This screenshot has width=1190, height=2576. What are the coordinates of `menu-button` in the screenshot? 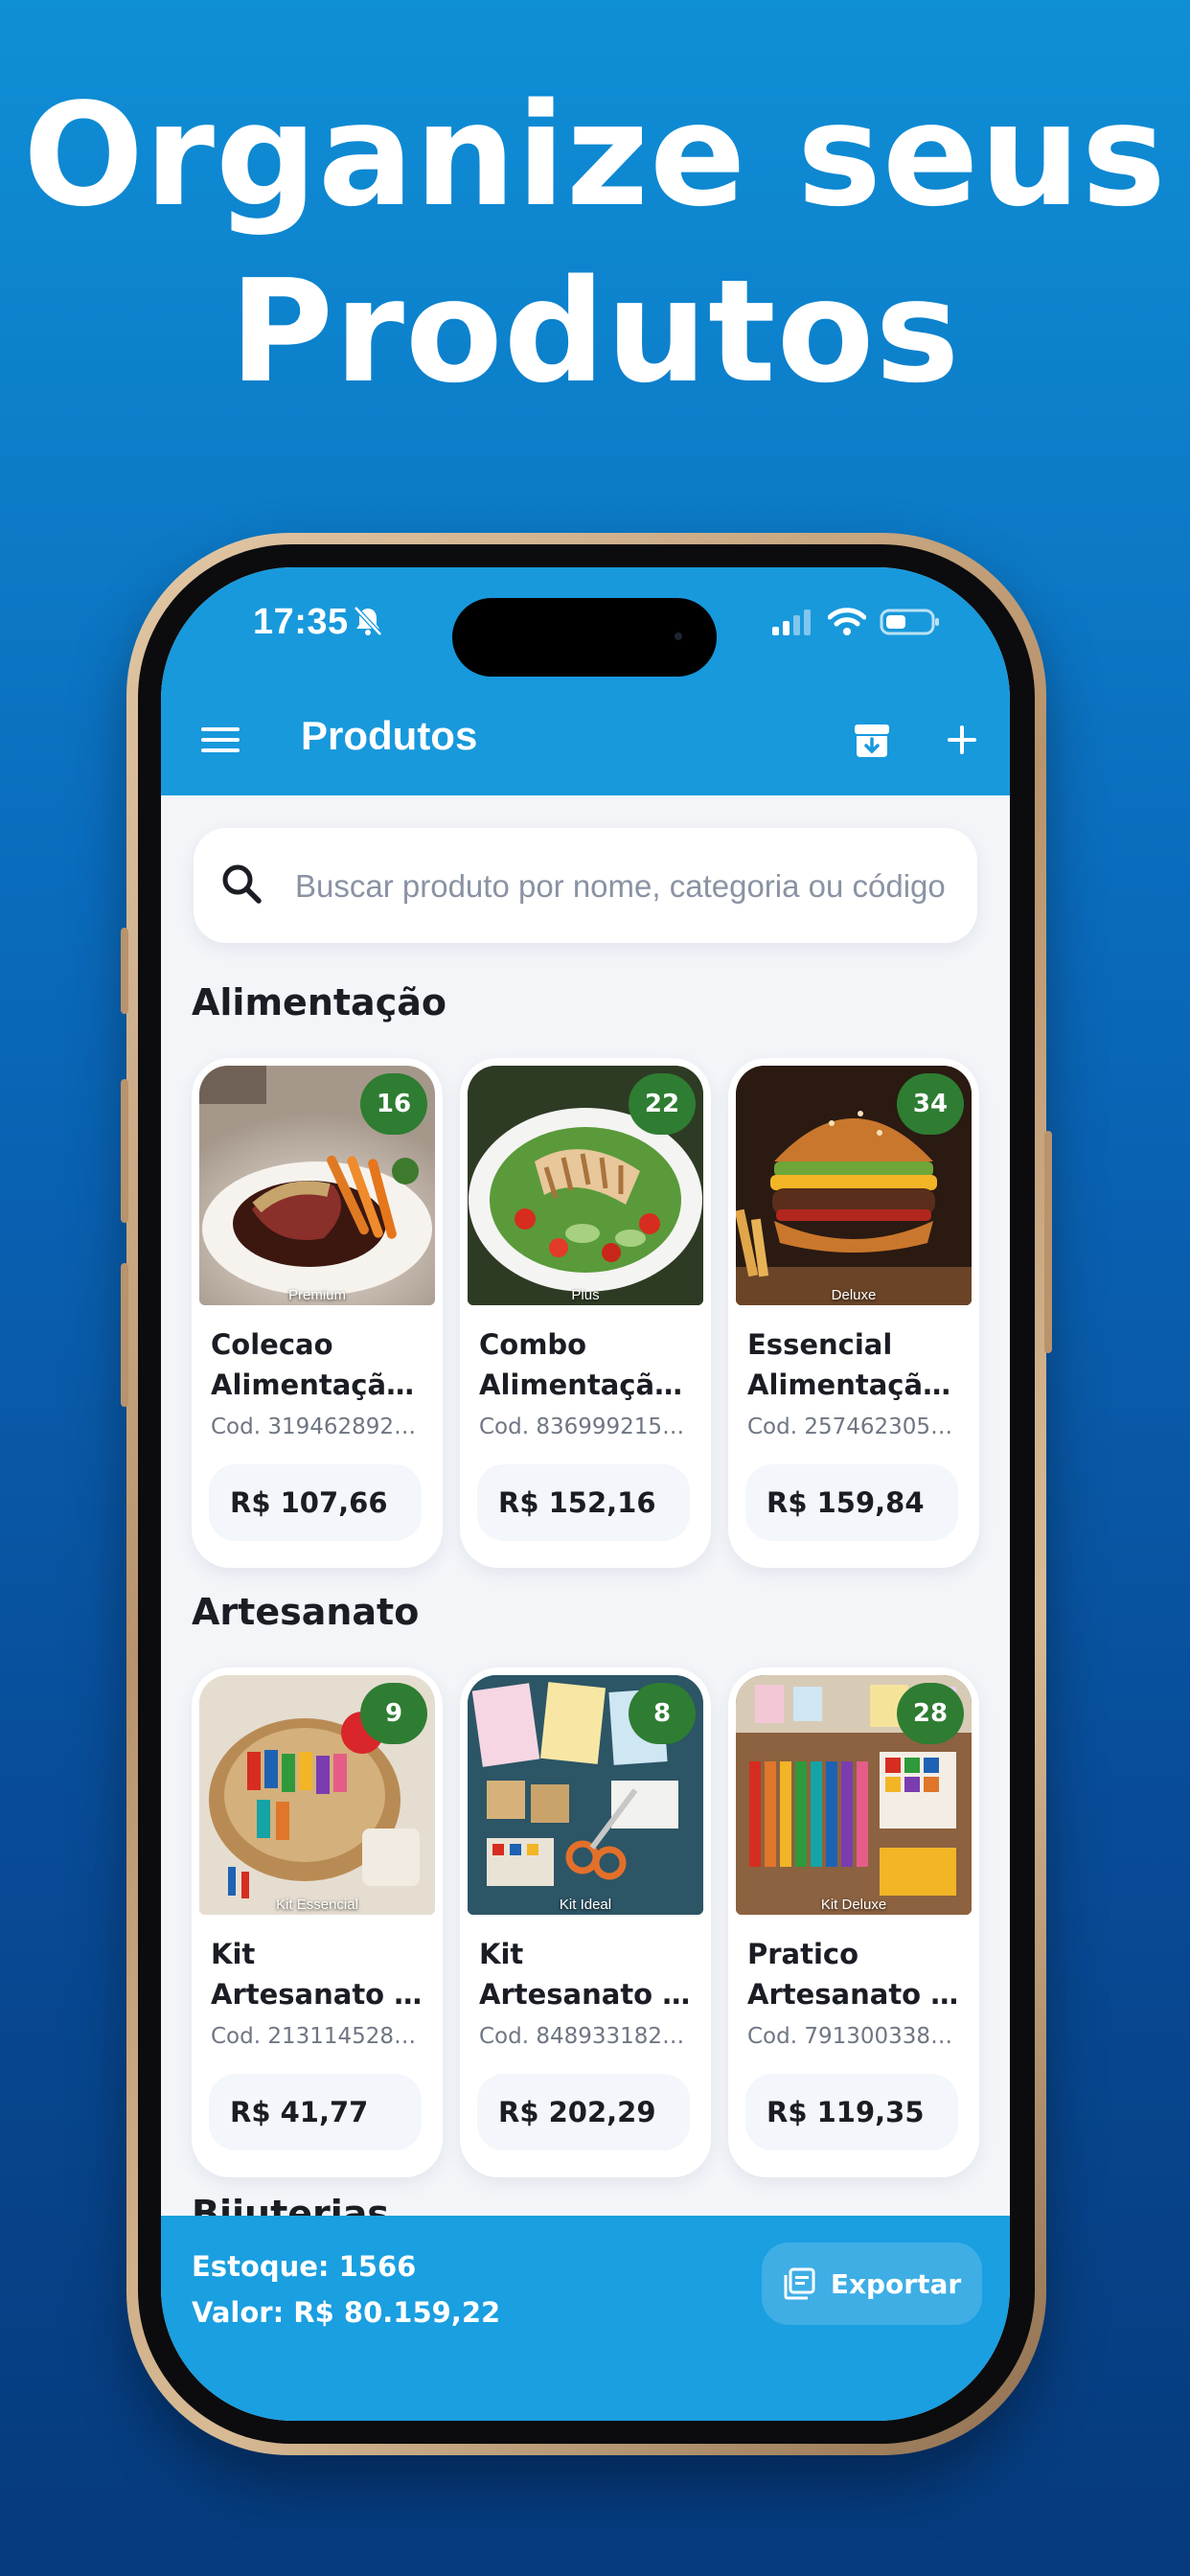 It's located at (221, 740).